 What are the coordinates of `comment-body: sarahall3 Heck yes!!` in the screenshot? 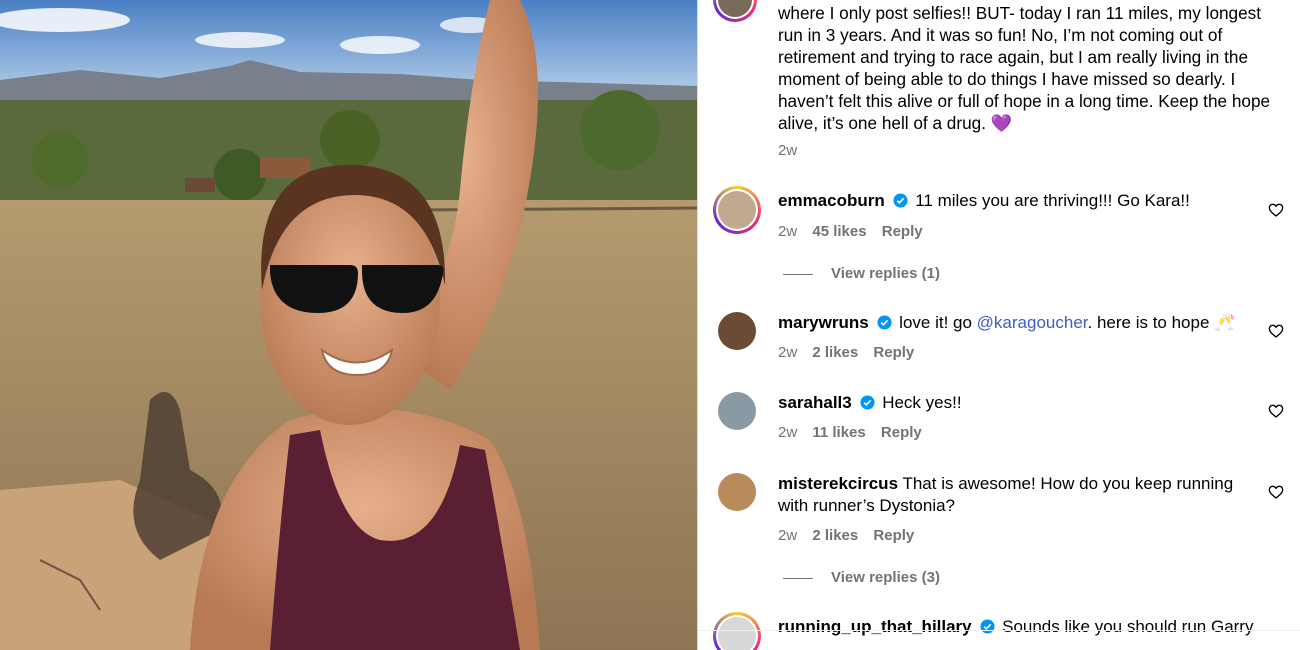 It's located at (1008, 403).